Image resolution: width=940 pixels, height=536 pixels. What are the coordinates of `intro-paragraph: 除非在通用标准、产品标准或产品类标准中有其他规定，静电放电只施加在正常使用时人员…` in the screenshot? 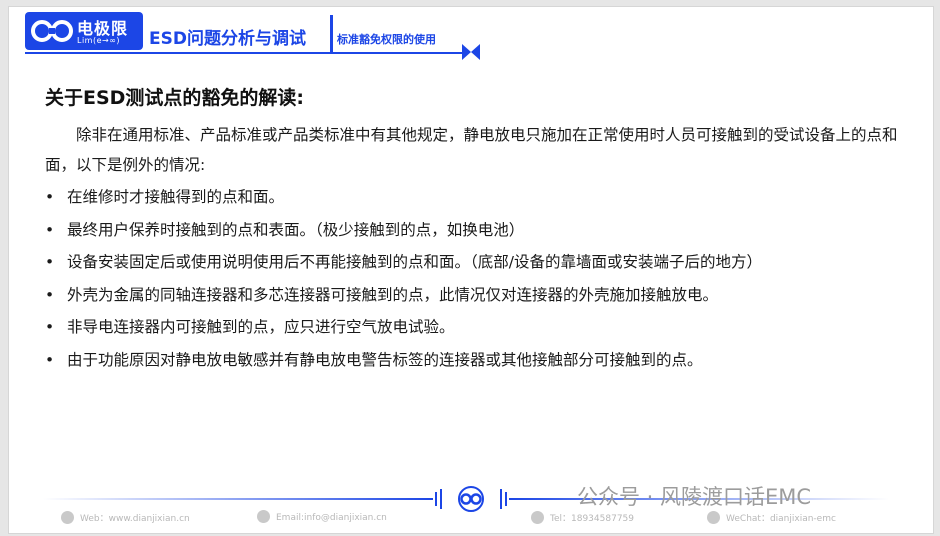 It's located at (471, 150).